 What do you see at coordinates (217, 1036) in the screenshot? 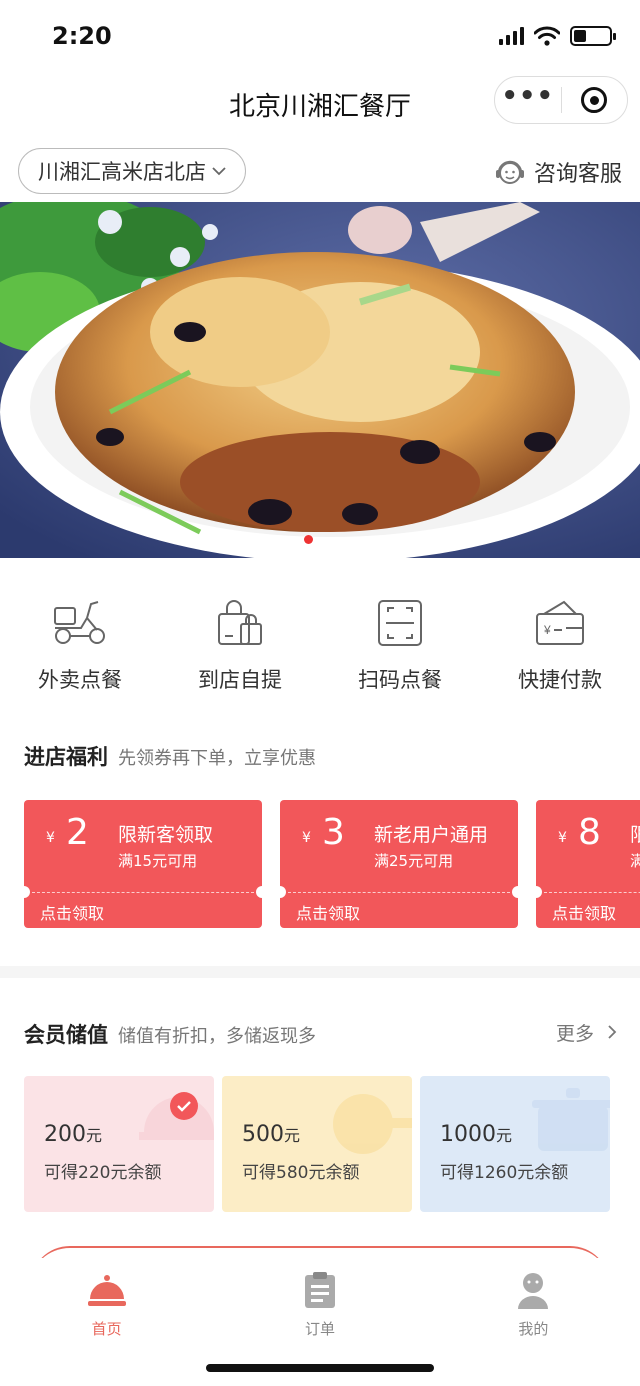
I see `membership-subtitle: 储值有折扣，多储返现多` at bounding box center [217, 1036].